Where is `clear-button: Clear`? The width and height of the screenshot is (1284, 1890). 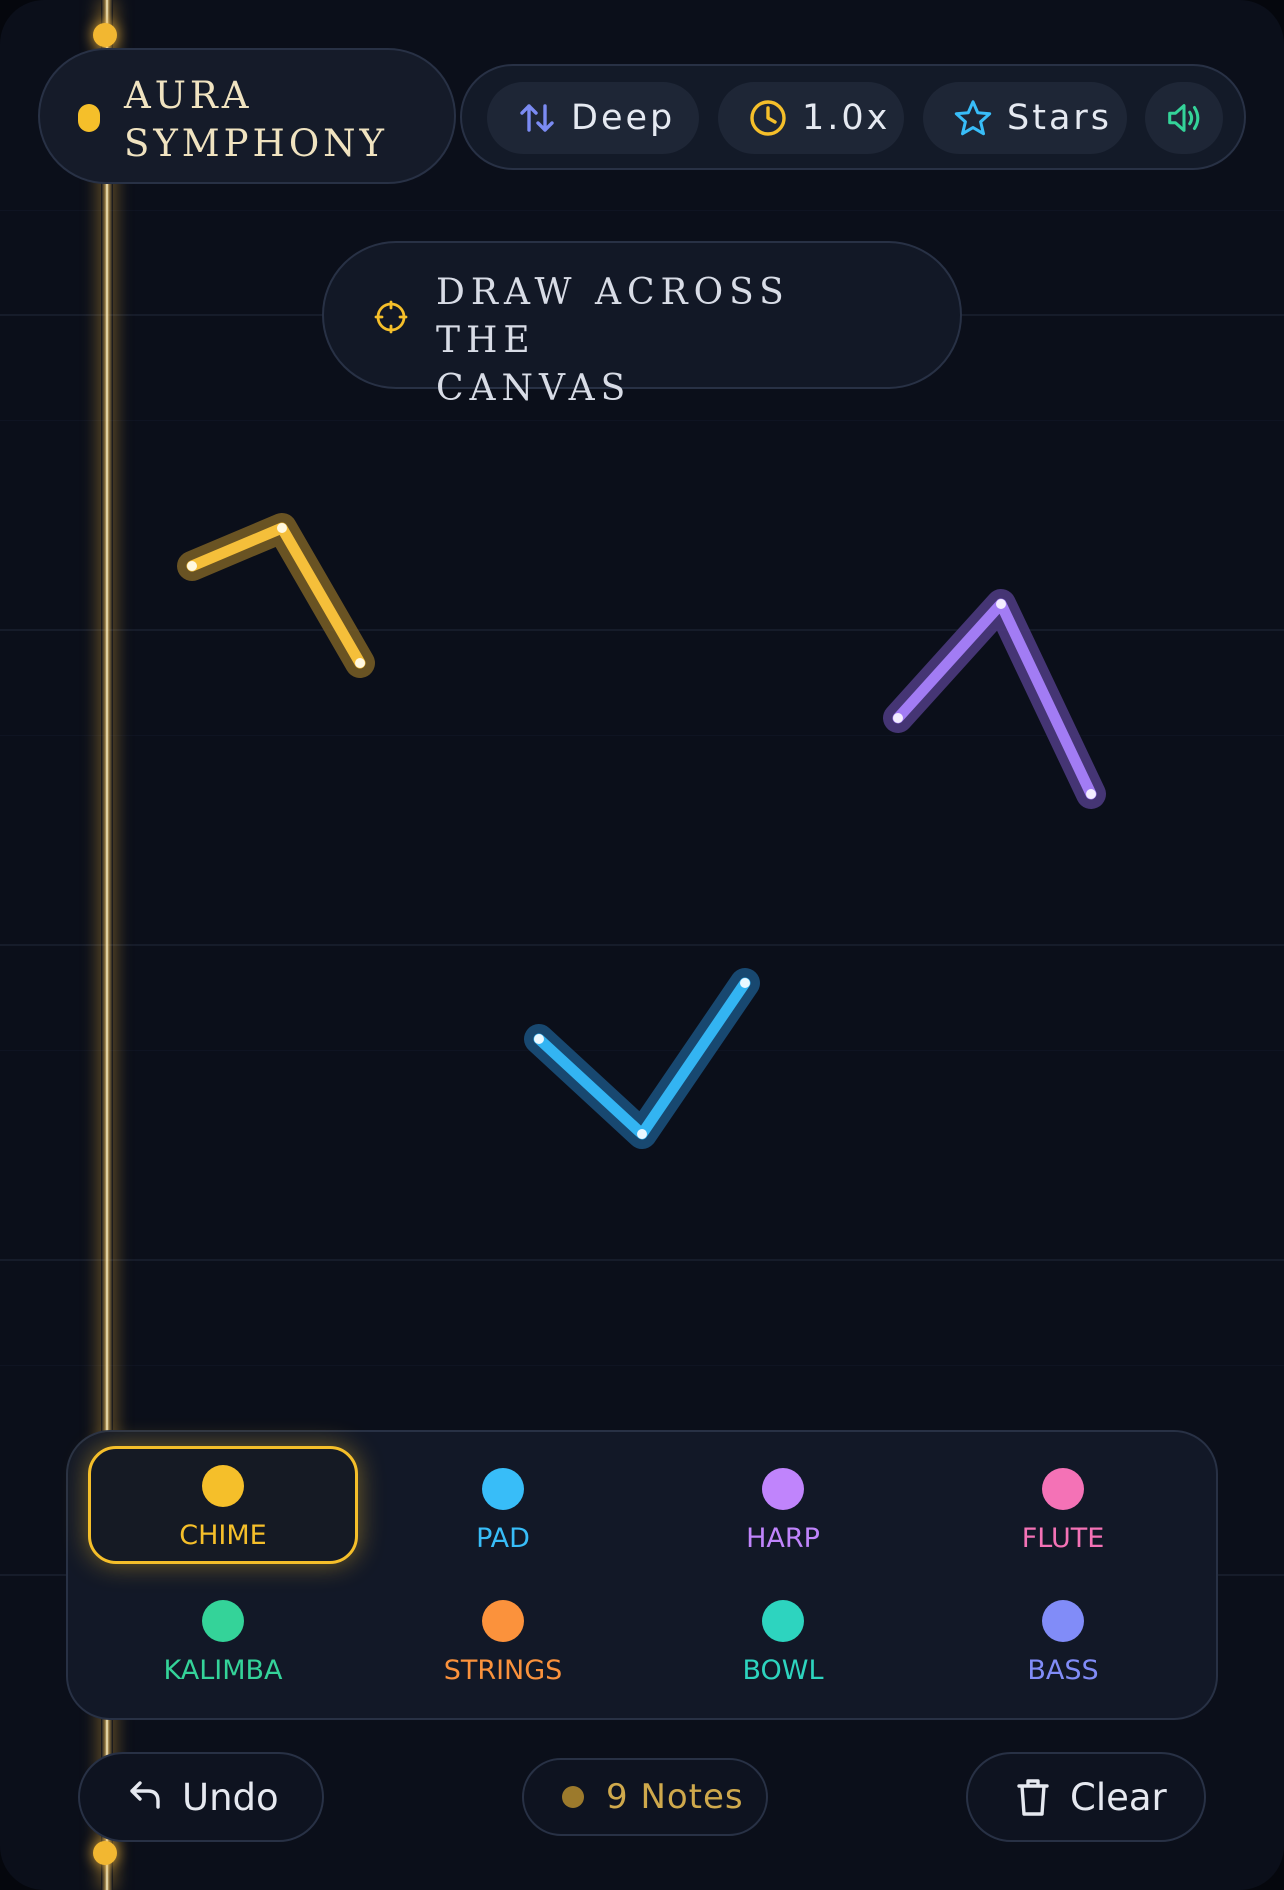 clear-button: Clear is located at coordinates (1086, 1797).